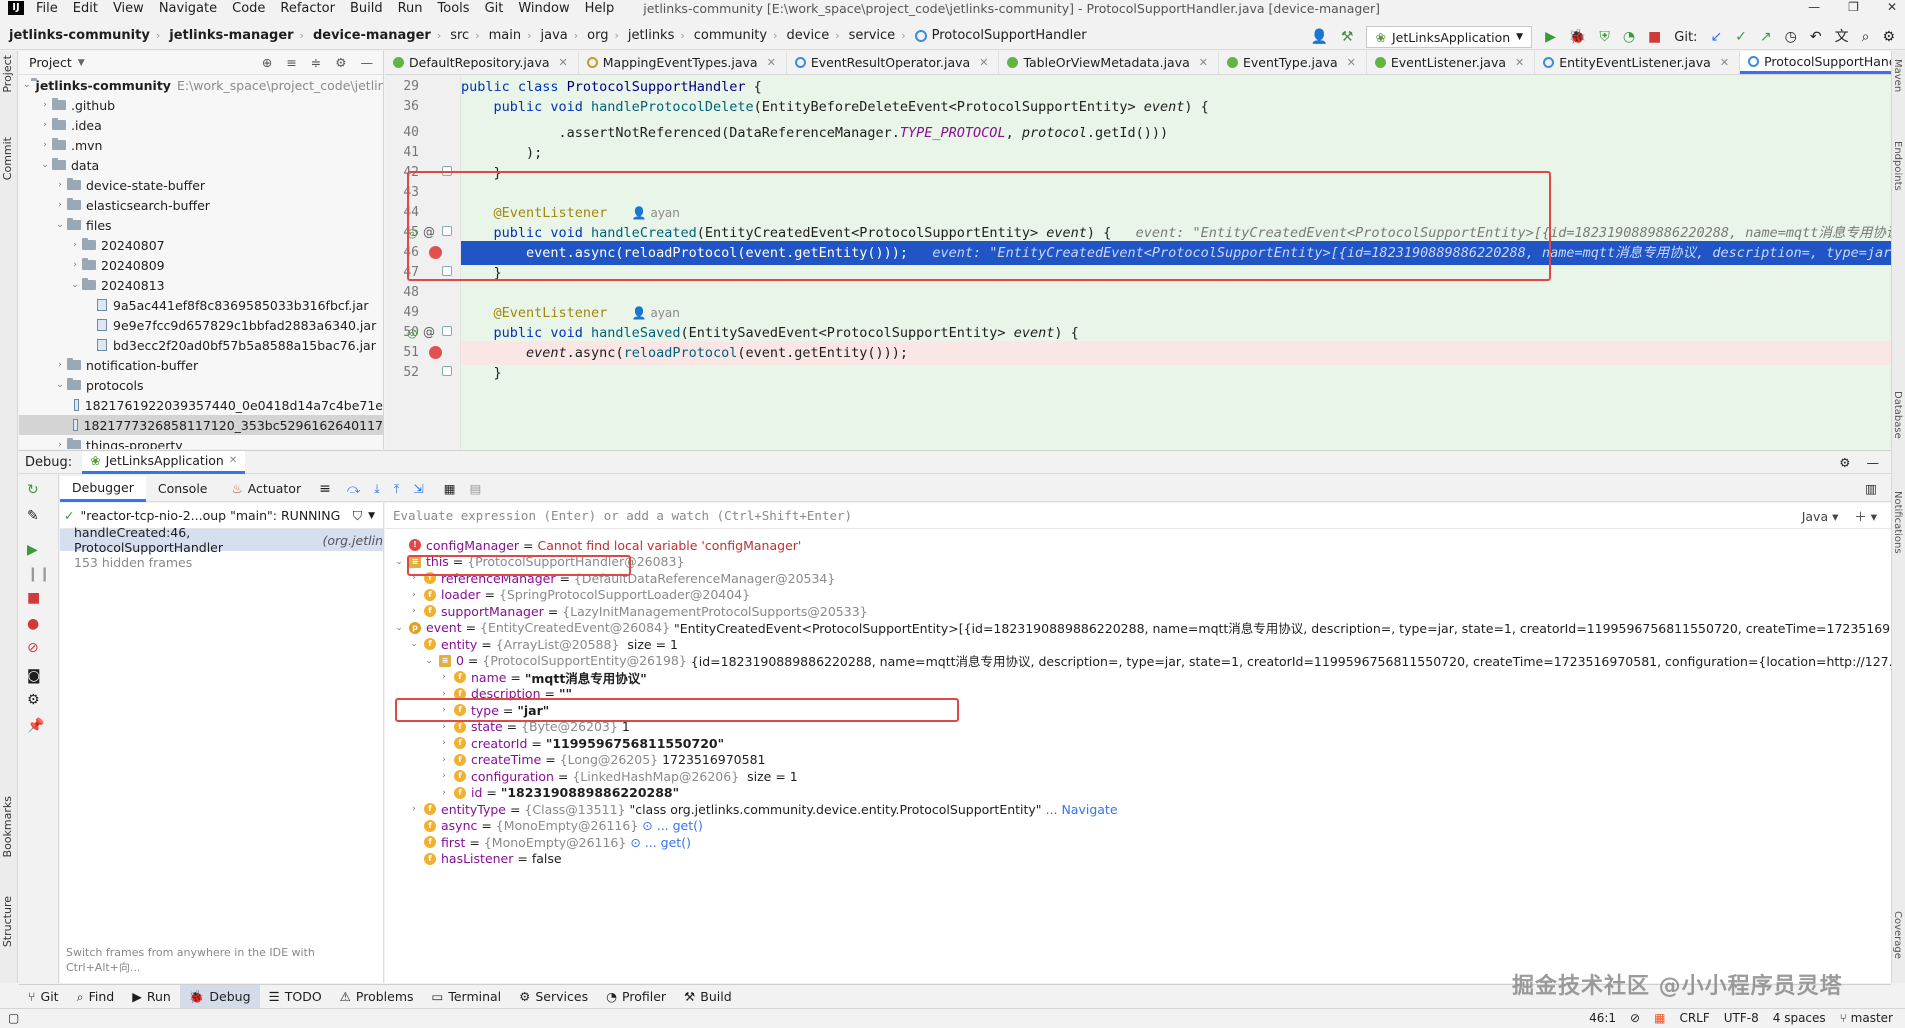  Describe the element at coordinates (34, 676) in the screenshot. I see `camera-icon: ◙` at that location.